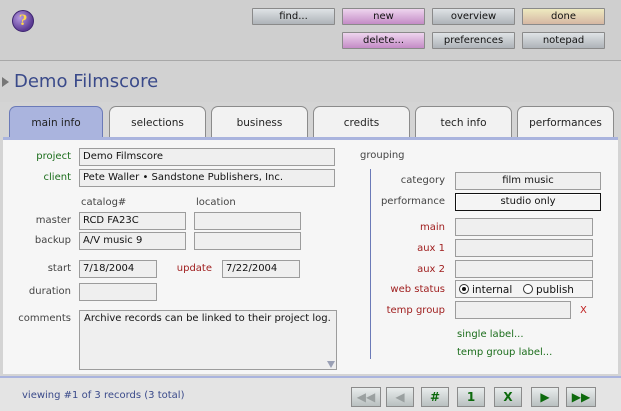 The width and height of the screenshot is (621, 411). Describe the element at coordinates (565, 121) in the screenshot. I see `tab-performances: performances` at that location.